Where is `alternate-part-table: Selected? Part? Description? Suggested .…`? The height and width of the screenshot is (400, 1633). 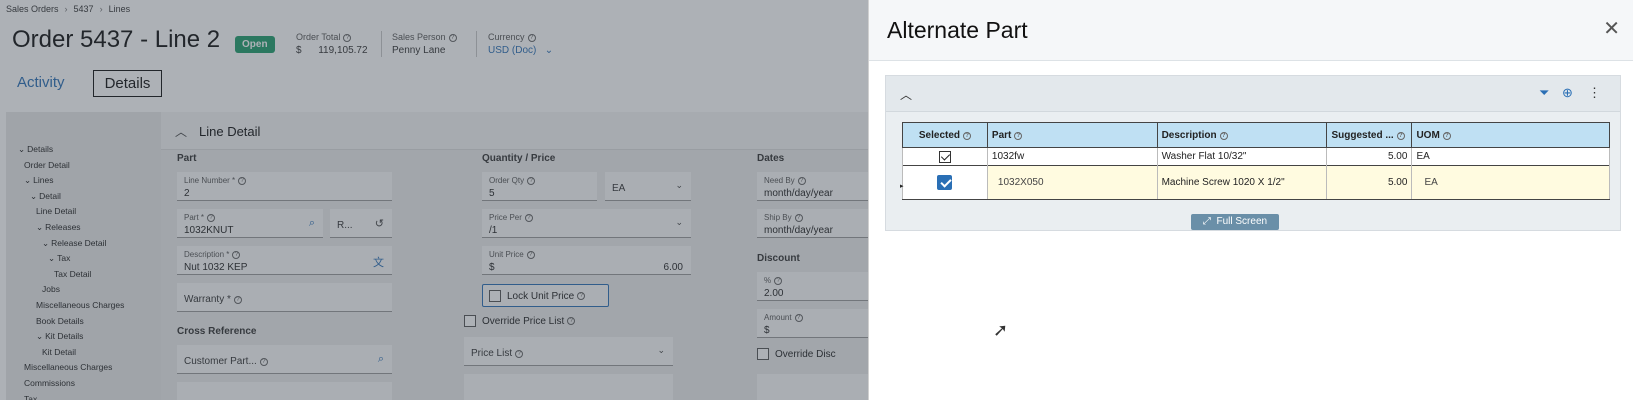
alternate-part-table: Selected? Part? Description? Suggested .… is located at coordinates (1256, 161).